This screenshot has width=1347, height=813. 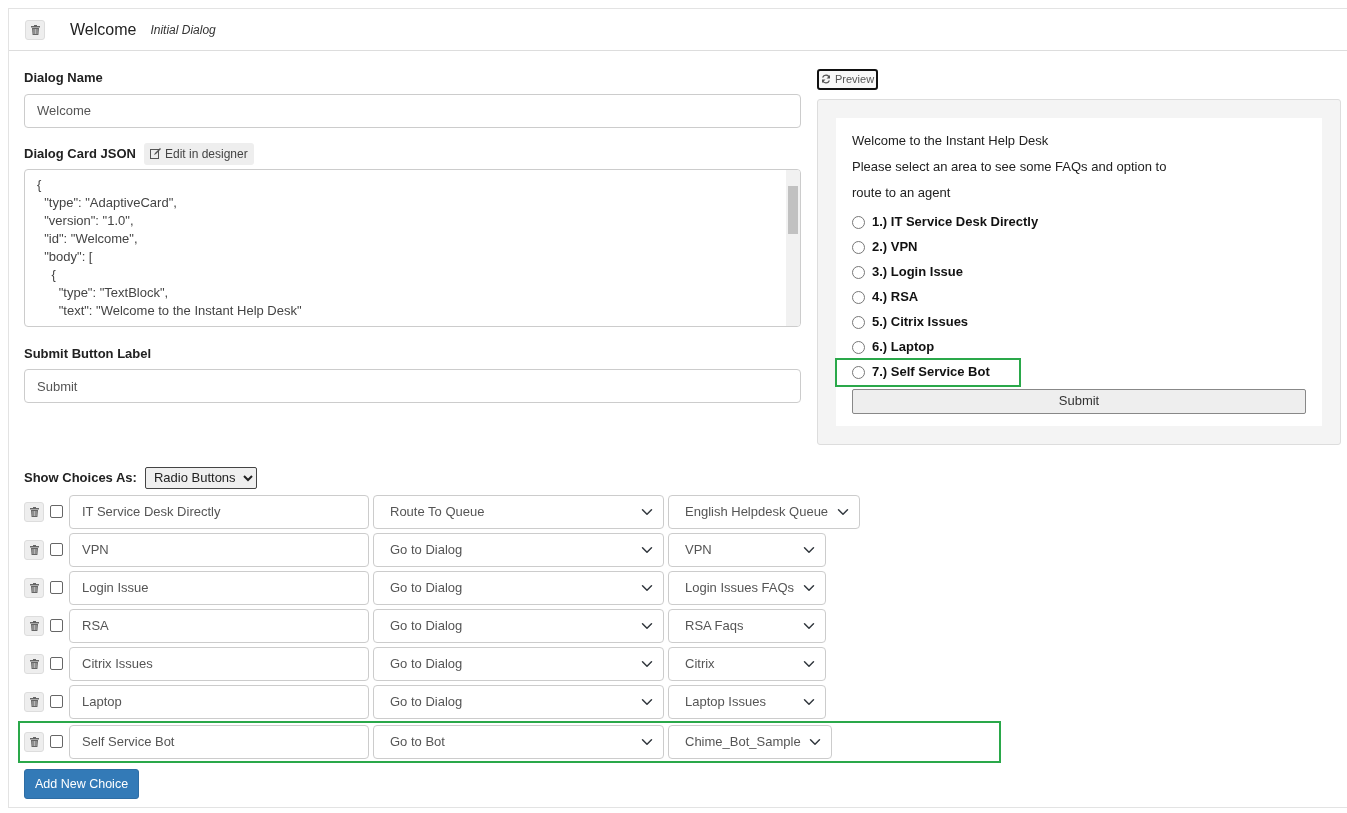 What do you see at coordinates (747, 701) in the screenshot?
I see `target-dropdown: Laptop Issues` at bounding box center [747, 701].